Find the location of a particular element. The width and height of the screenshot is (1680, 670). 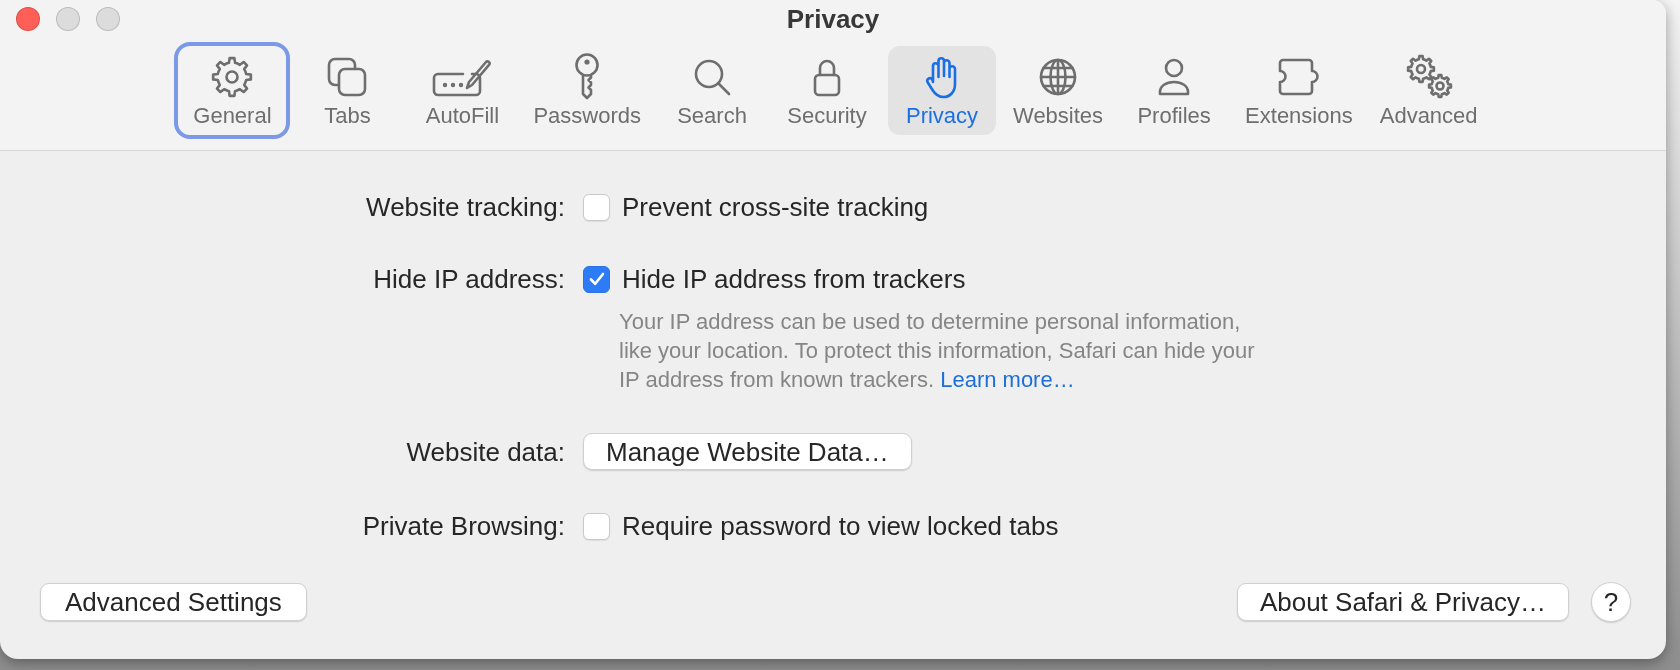

toolbar-tab: AutoFill is located at coordinates (462, 90).